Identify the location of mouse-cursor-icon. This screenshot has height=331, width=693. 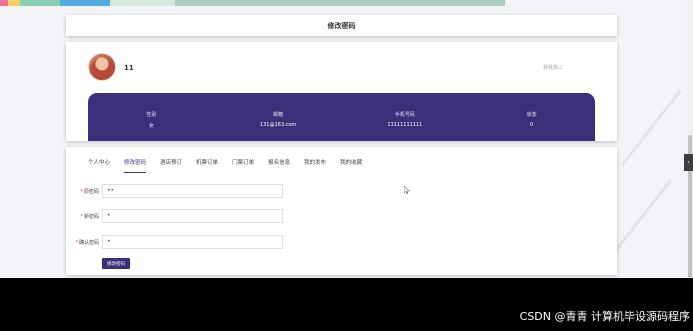
(407, 190).